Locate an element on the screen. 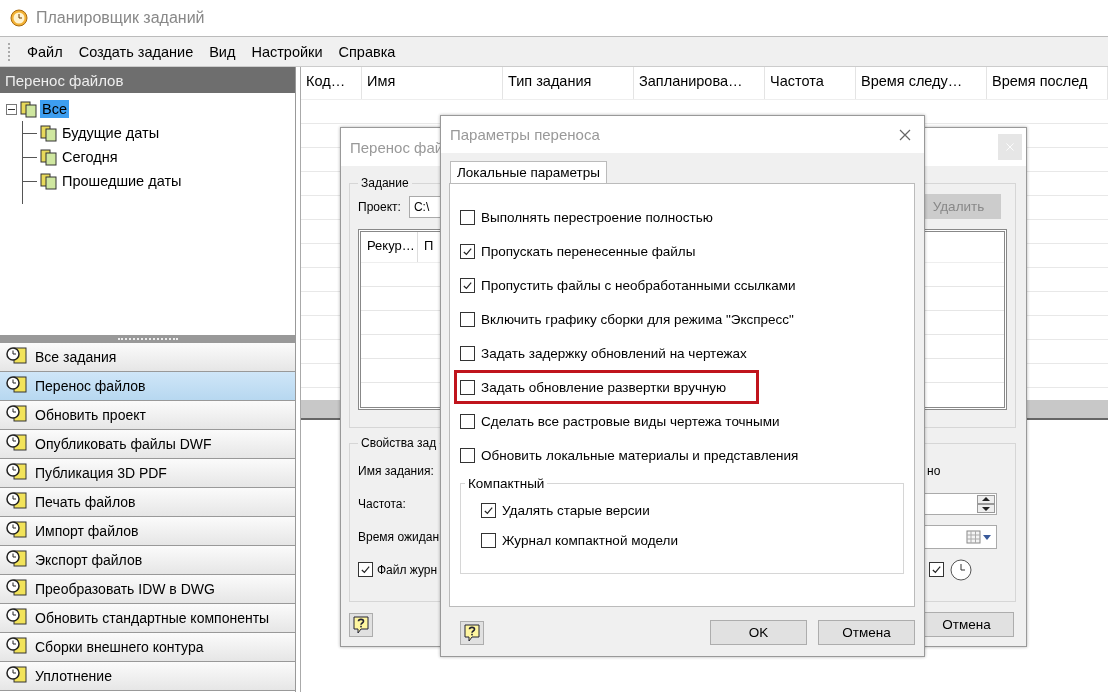 This screenshot has width=1108, height=692. task-type-item: Экспорт файлов is located at coordinates (147, 560).